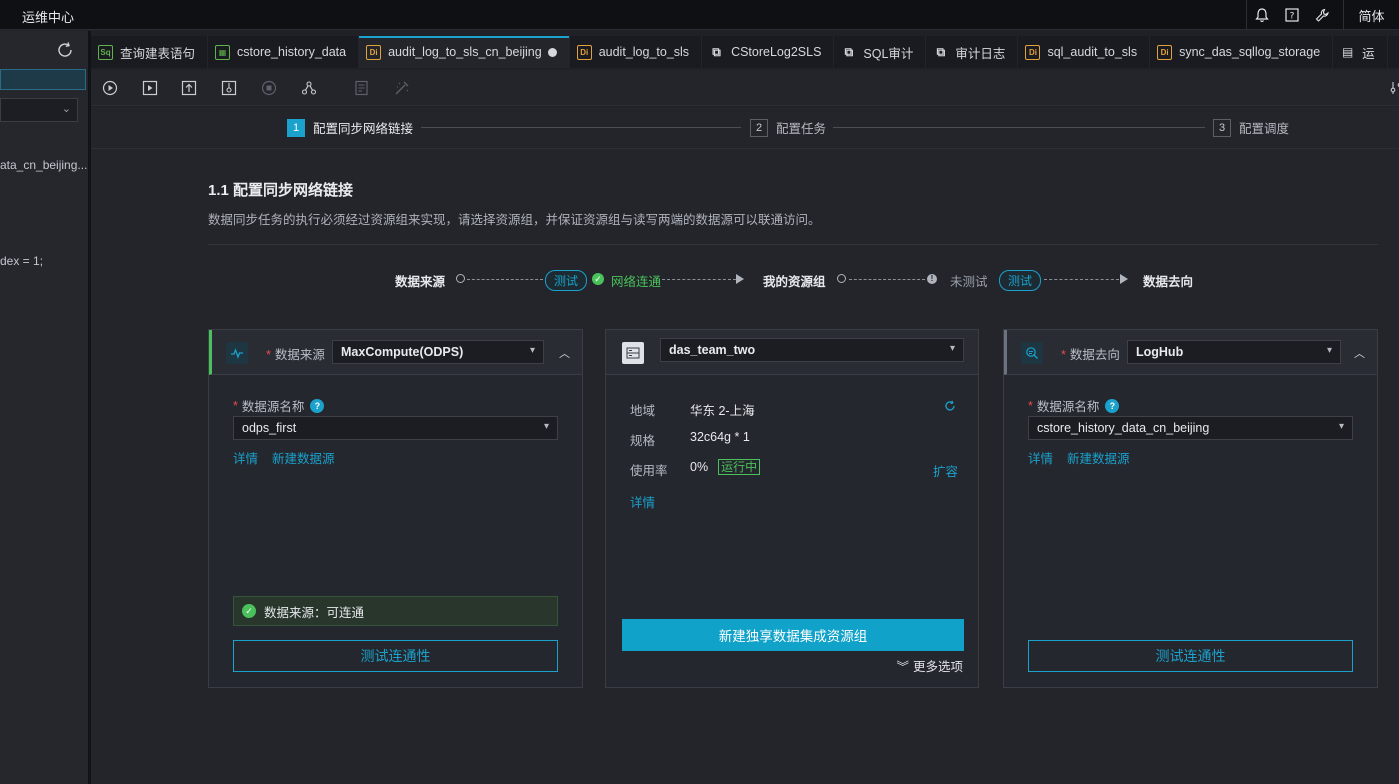 Image resolution: width=1399 pixels, height=784 pixels. I want to click on source-detail-link: 详情, so click(245, 457).